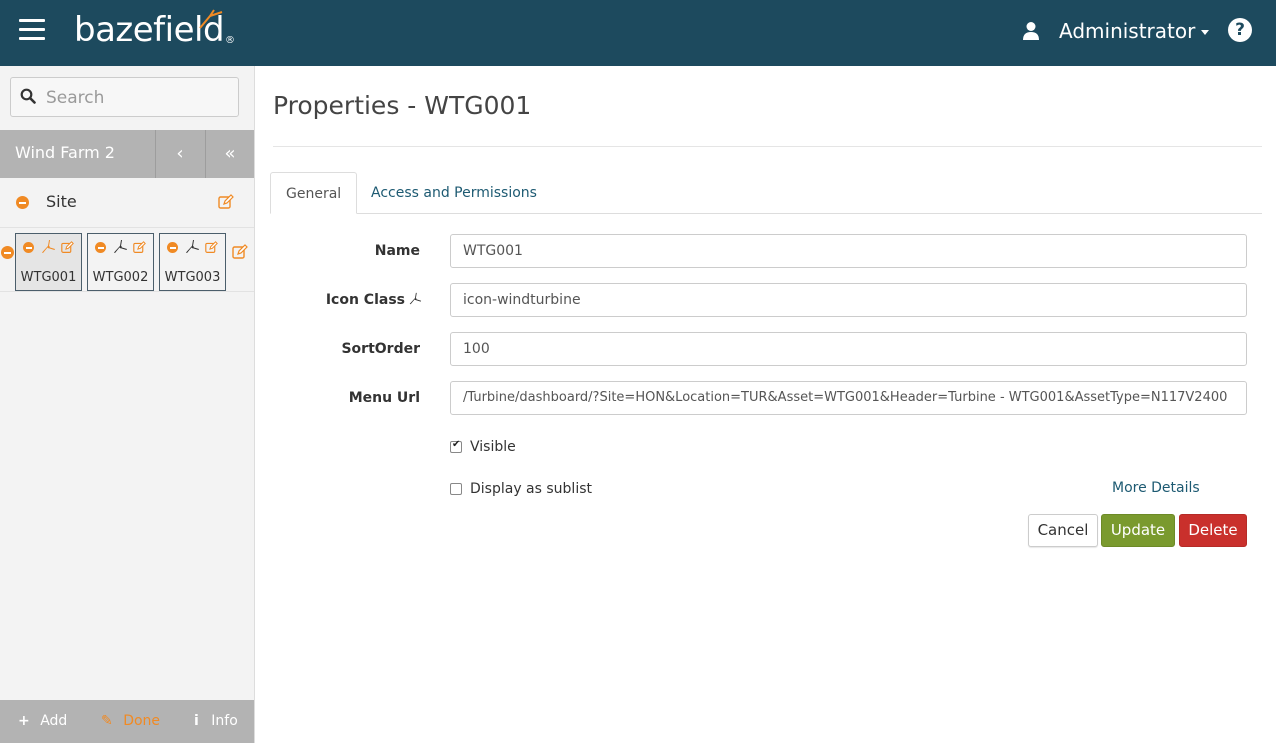  Describe the element at coordinates (229, 154) in the screenshot. I see `collapse-button: «` at that location.